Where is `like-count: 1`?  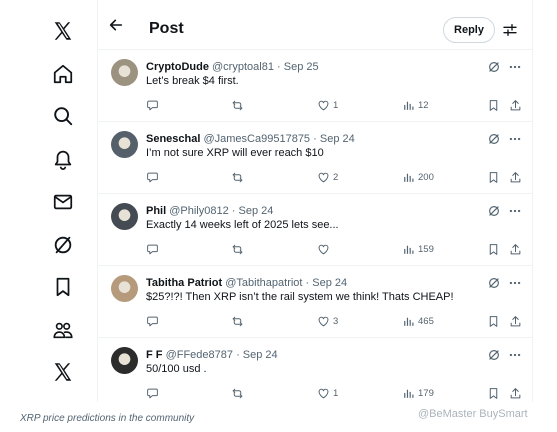 like-count: 1 is located at coordinates (336, 393).